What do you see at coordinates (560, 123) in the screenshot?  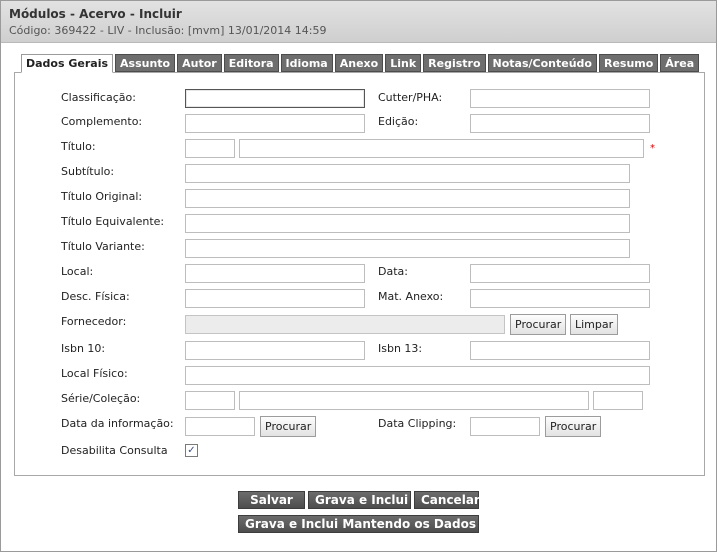 I see `edicao-input` at bounding box center [560, 123].